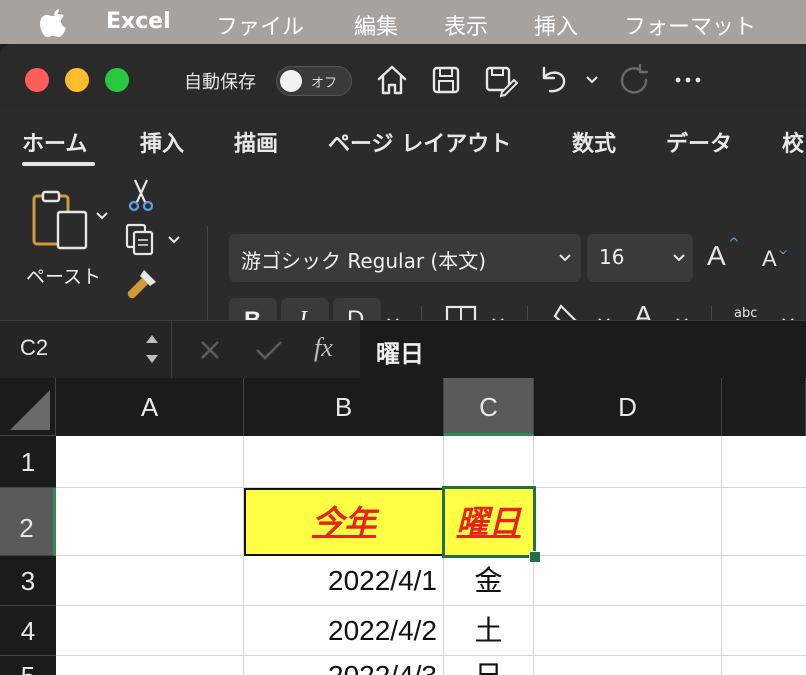  Describe the element at coordinates (344, 665) in the screenshot. I see `cell-b5: 2022/4/3` at that location.